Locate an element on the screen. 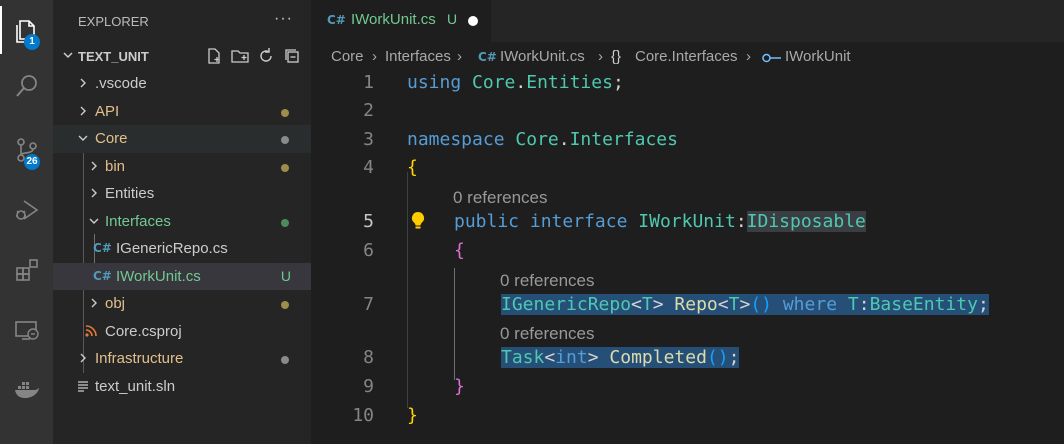 This screenshot has width=1064, height=444. code-line: 10 } is located at coordinates (687, 419).